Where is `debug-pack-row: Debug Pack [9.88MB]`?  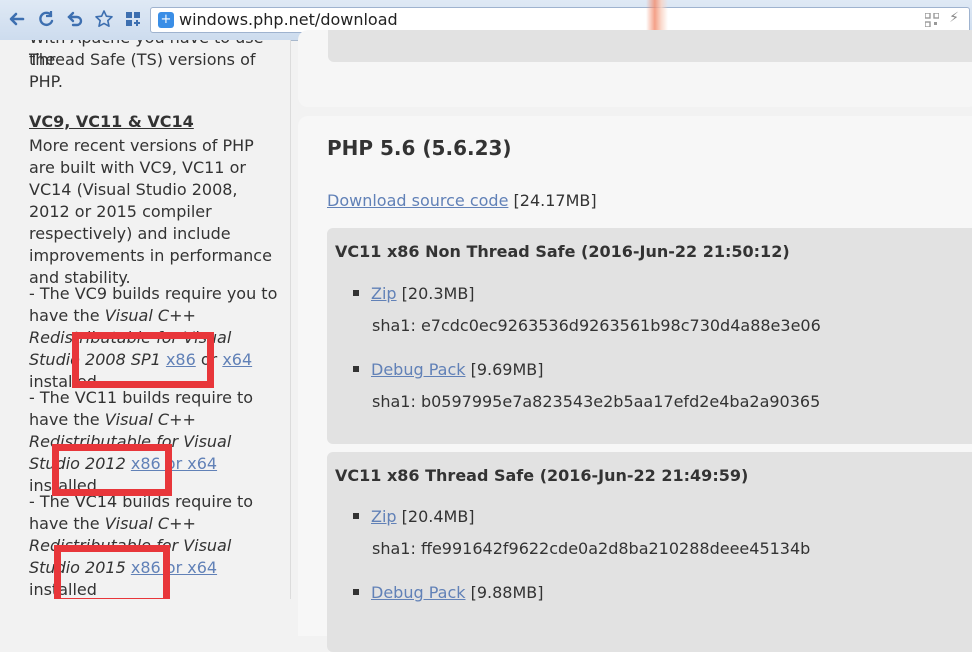 debug-pack-row: Debug Pack [9.88MB] is located at coordinates (448, 592).